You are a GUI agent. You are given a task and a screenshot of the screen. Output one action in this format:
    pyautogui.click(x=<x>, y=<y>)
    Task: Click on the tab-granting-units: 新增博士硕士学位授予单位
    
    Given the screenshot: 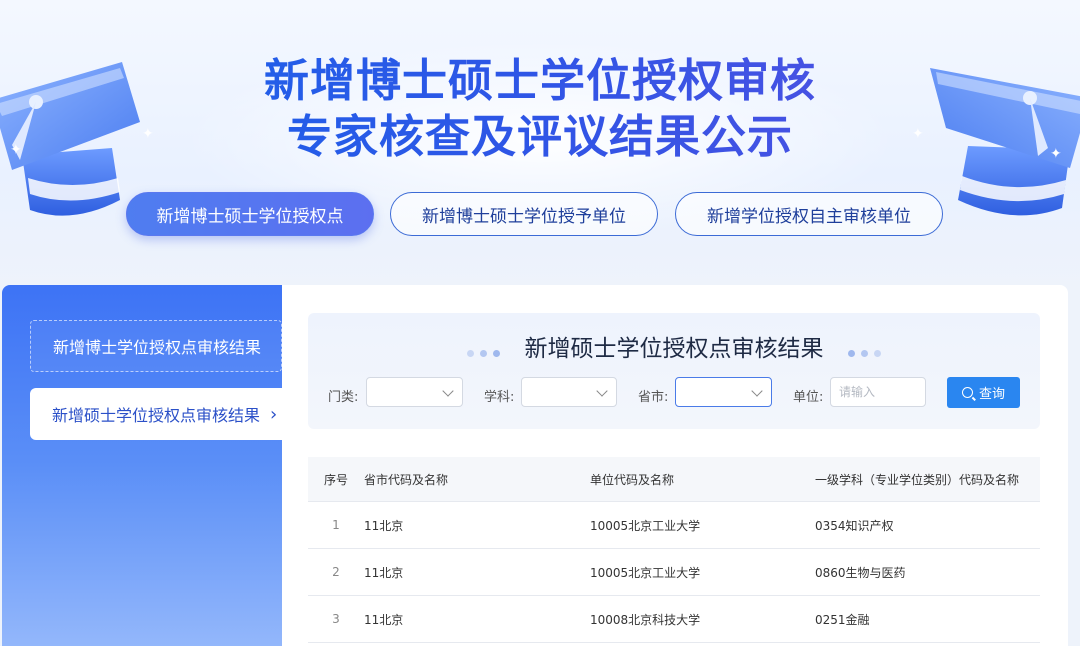 What is the action you would take?
    pyautogui.click(x=524, y=214)
    